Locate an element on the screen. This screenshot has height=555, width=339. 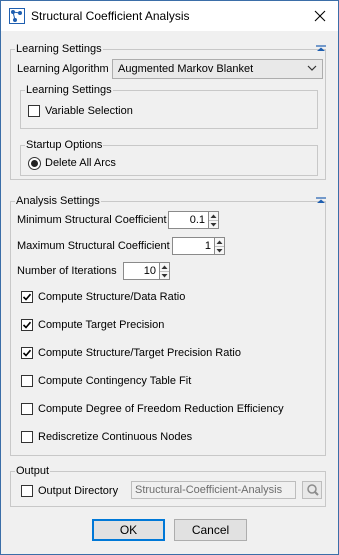
radio-selected-dot is located at coordinates (34, 163).